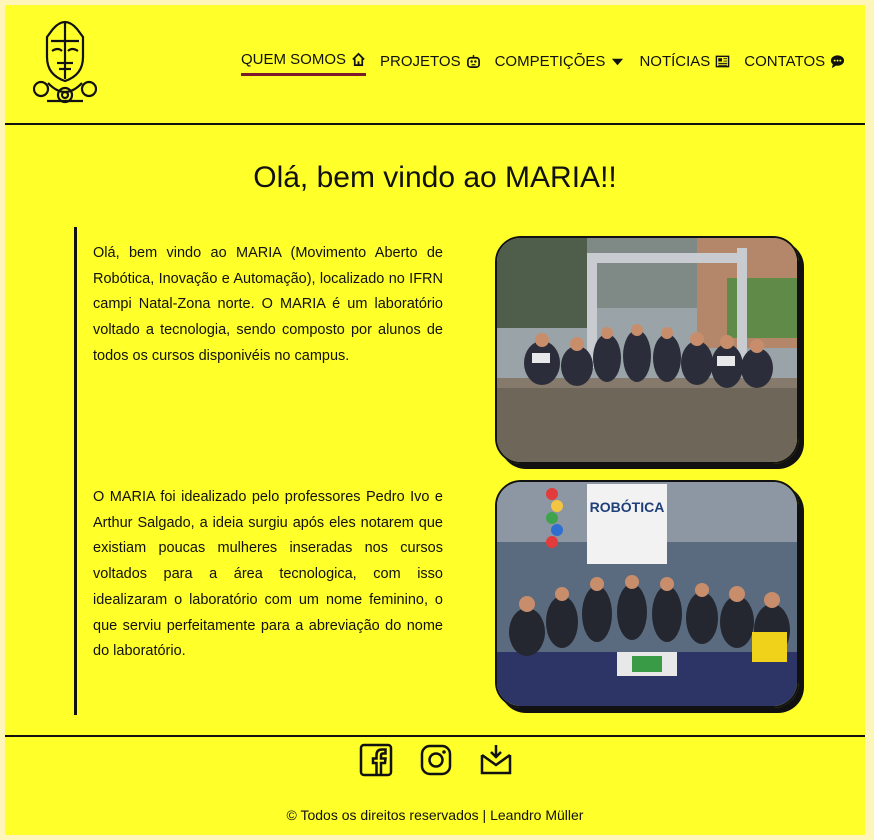 Image resolution: width=874 pixels, height=840 pixels. What do you see at coordinates (473, 61) in the screenshot?
I see `robot-icon` at bounding box center [473, 61].